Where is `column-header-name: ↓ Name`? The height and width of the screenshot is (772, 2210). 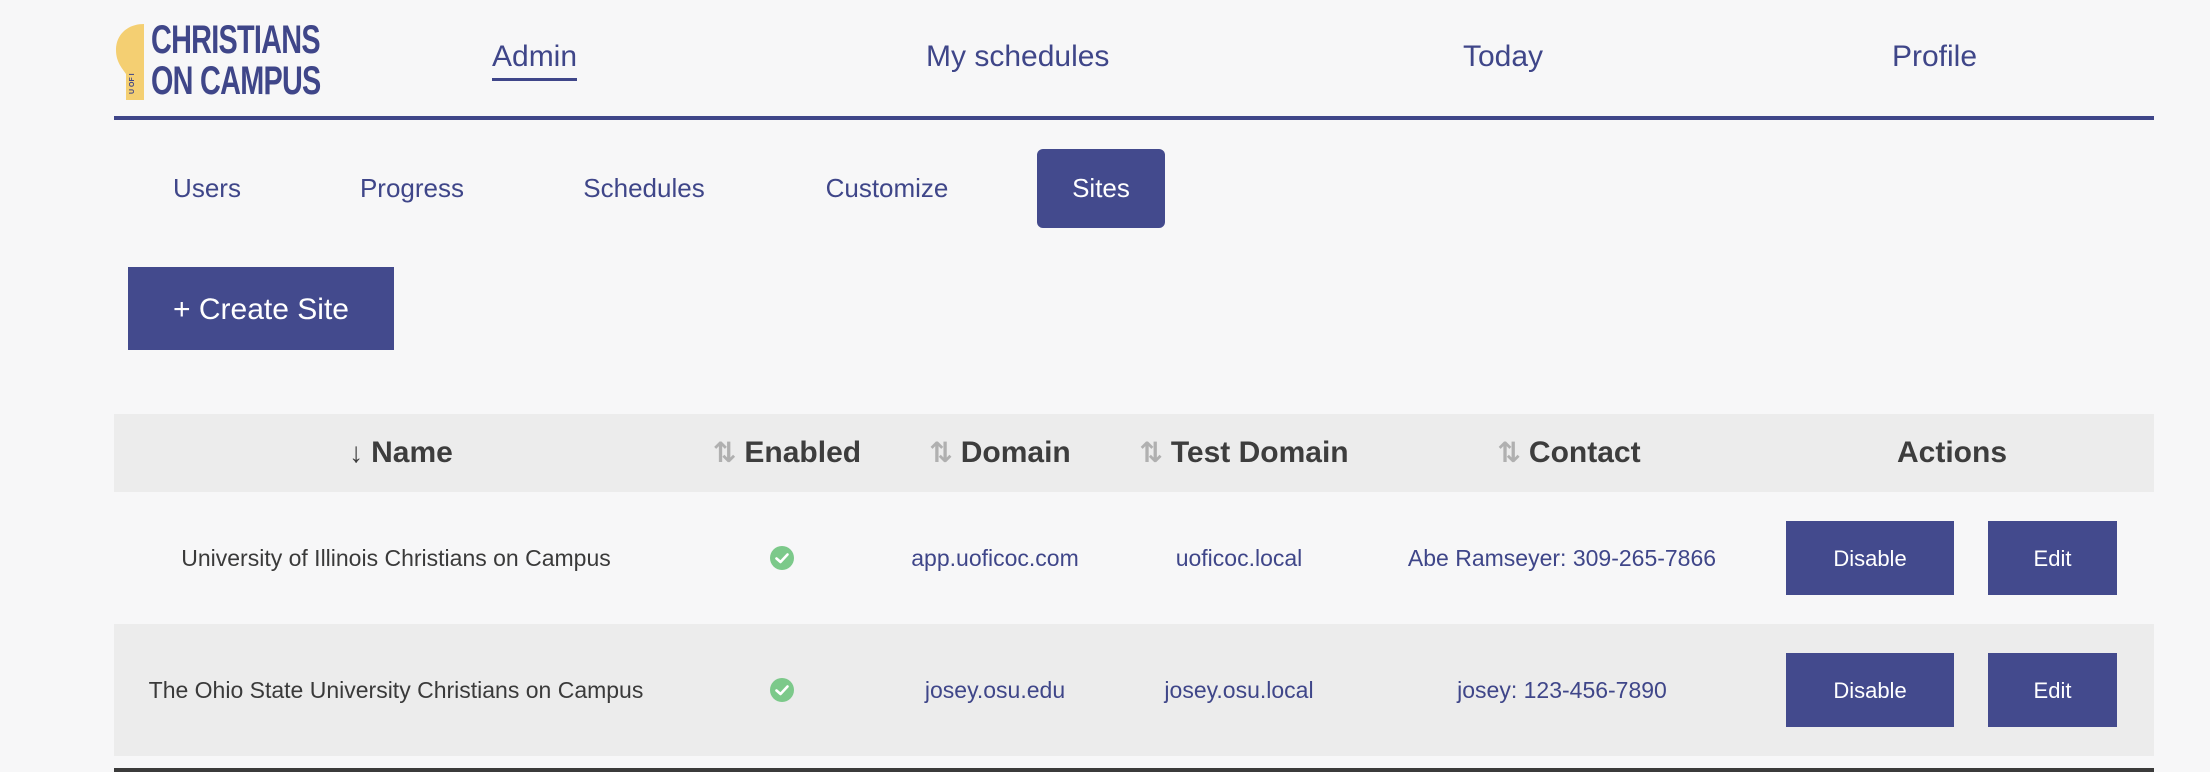 column-header-name: ↓ Name is located at coordinates (401, 453).